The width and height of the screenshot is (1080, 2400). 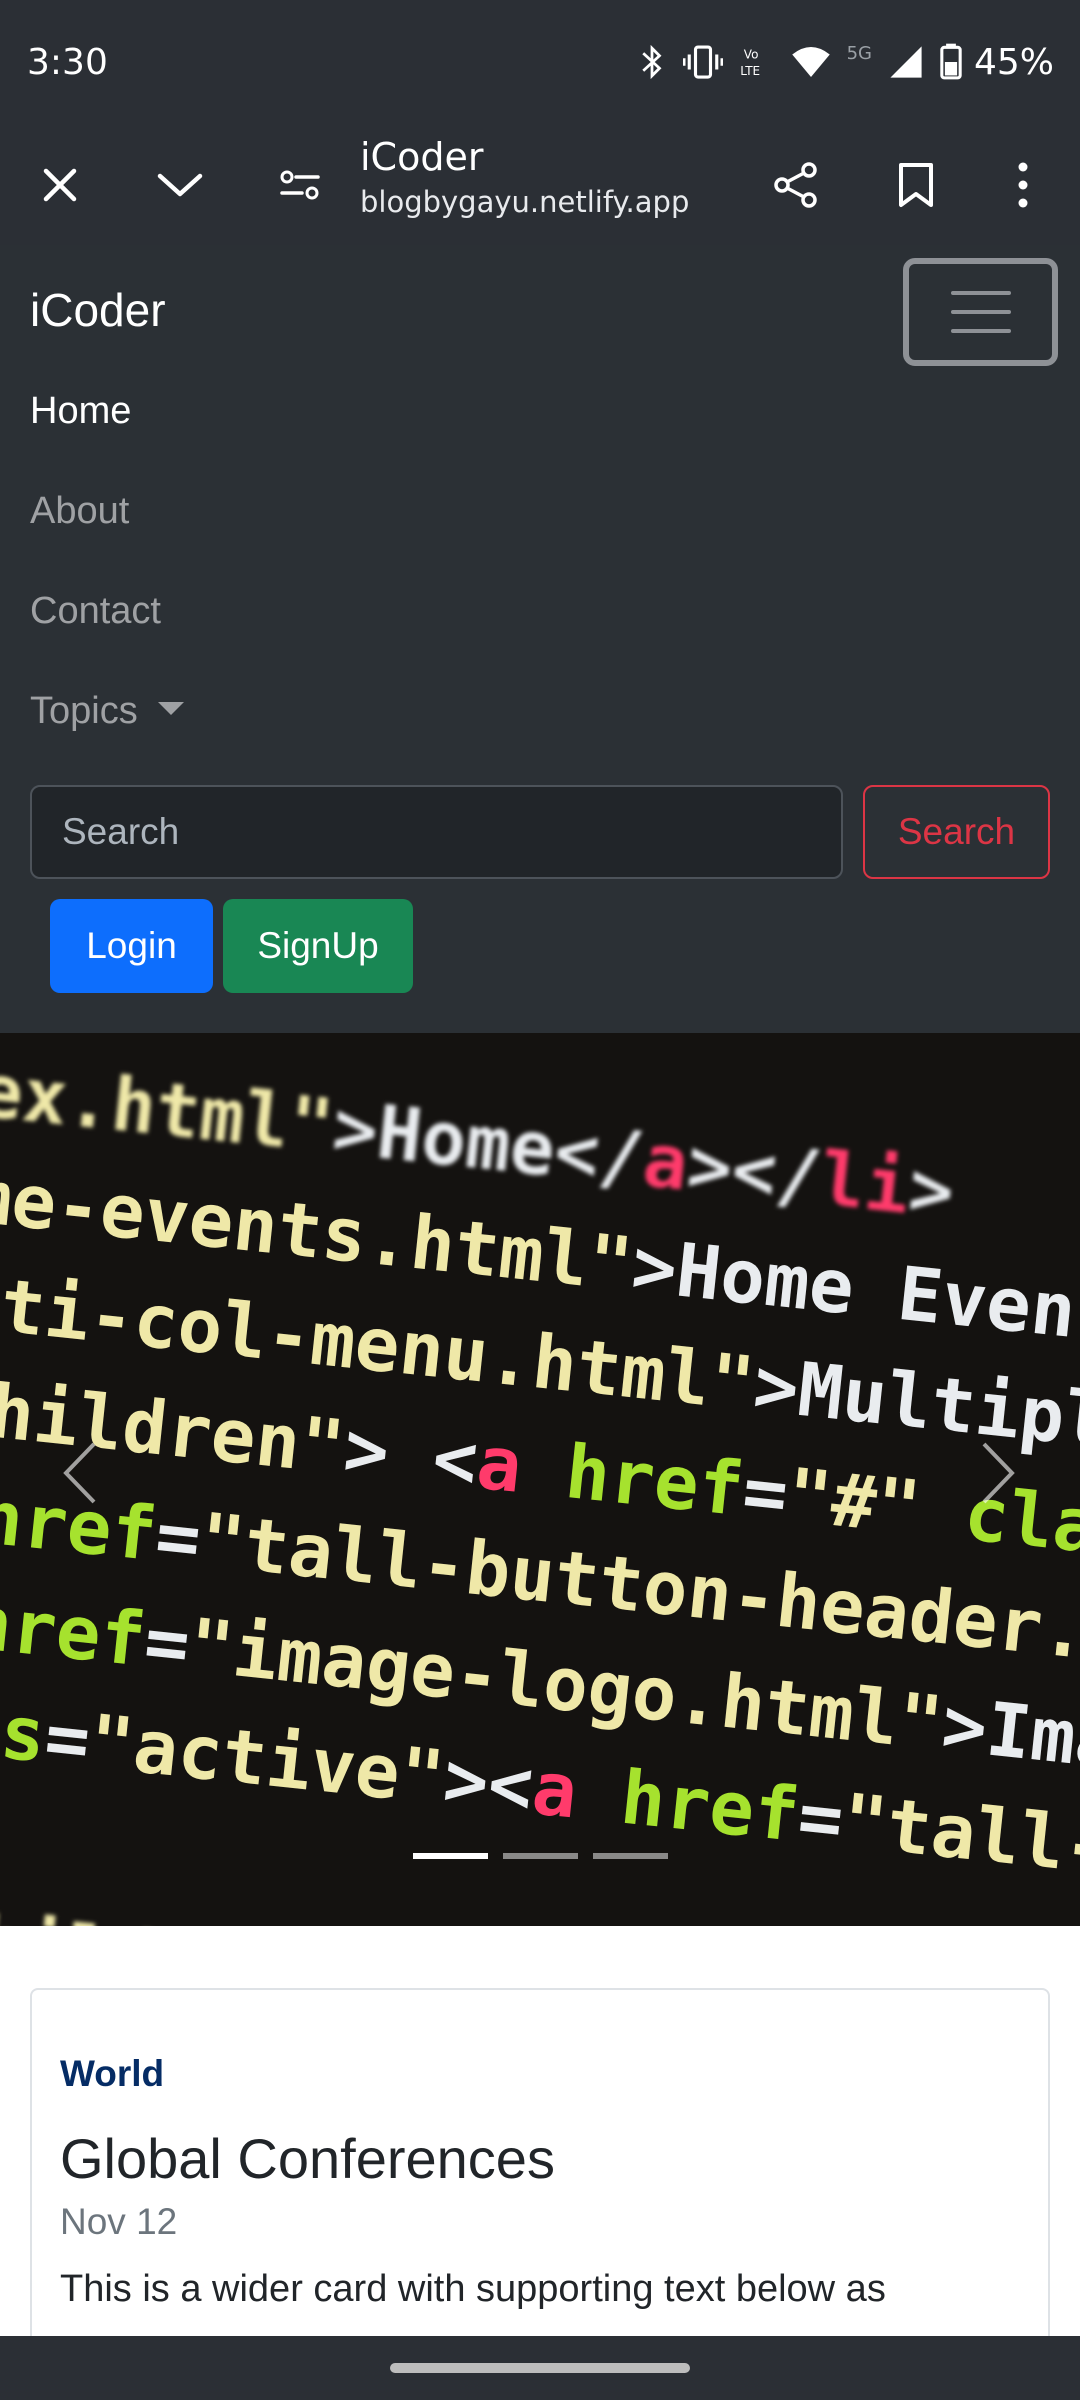 I want to click on site-settings-icon, so click(x=300, y=185).